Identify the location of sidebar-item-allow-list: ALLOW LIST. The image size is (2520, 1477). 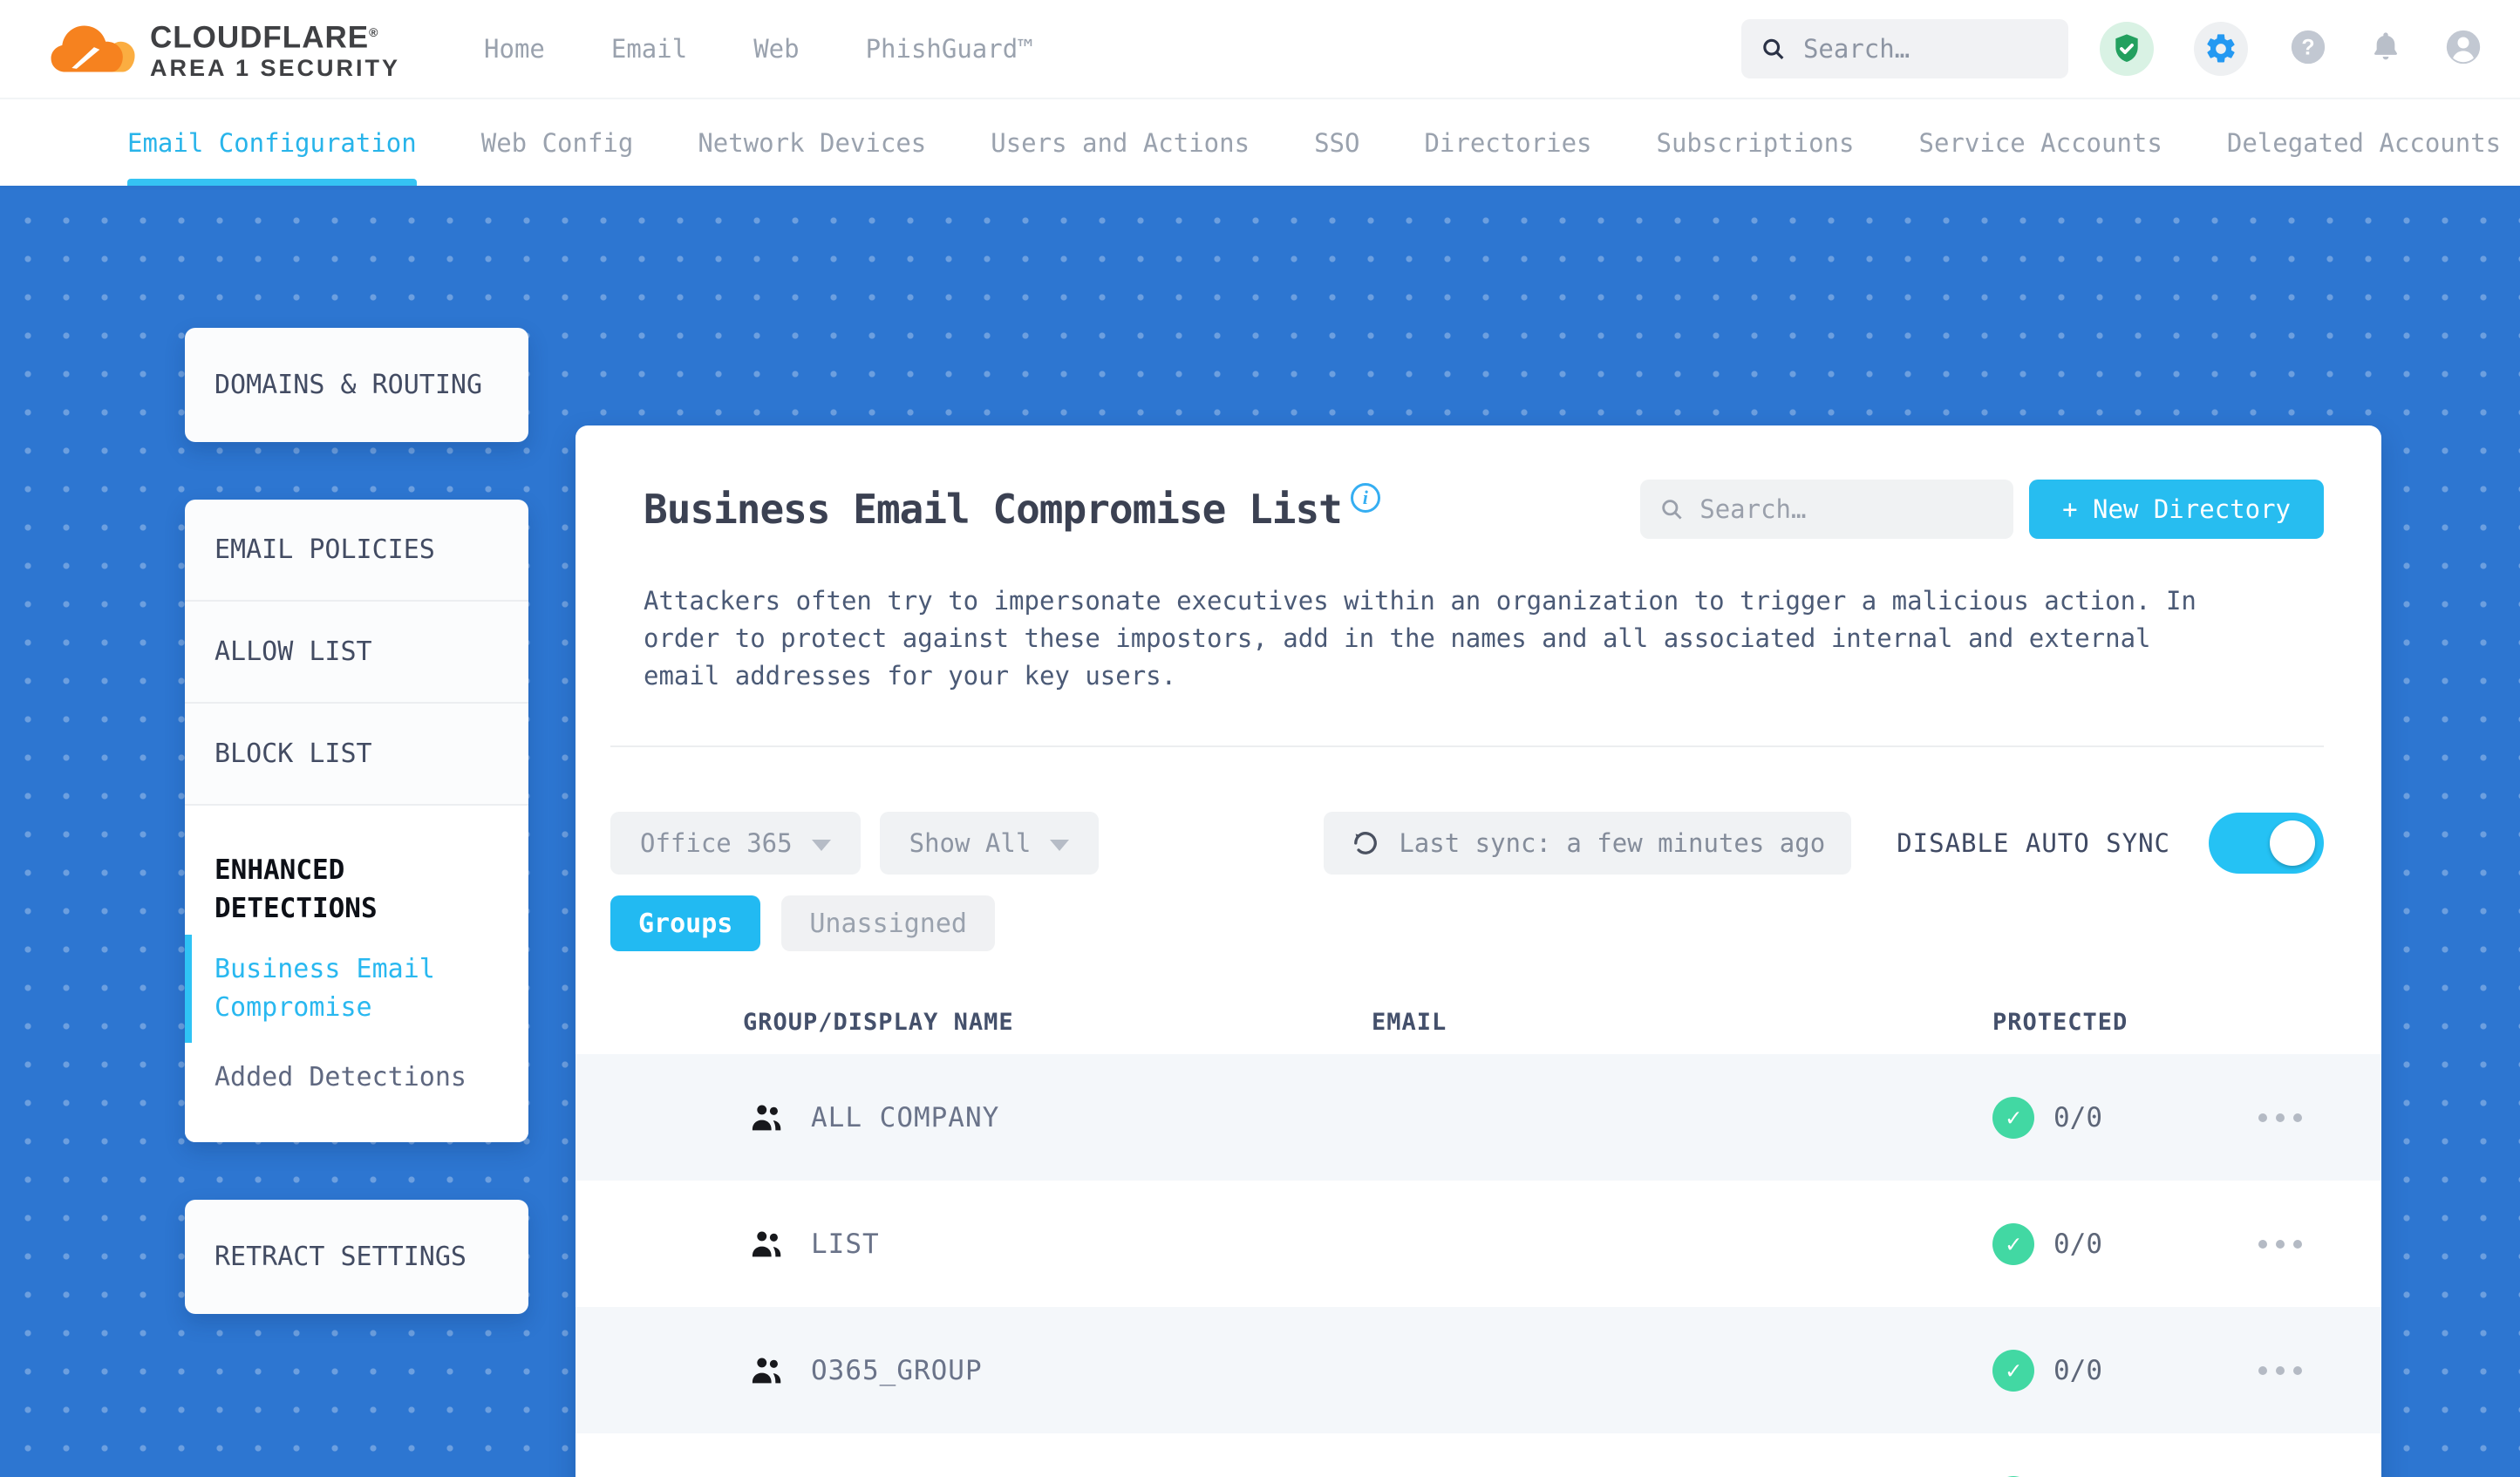
(356, 653).